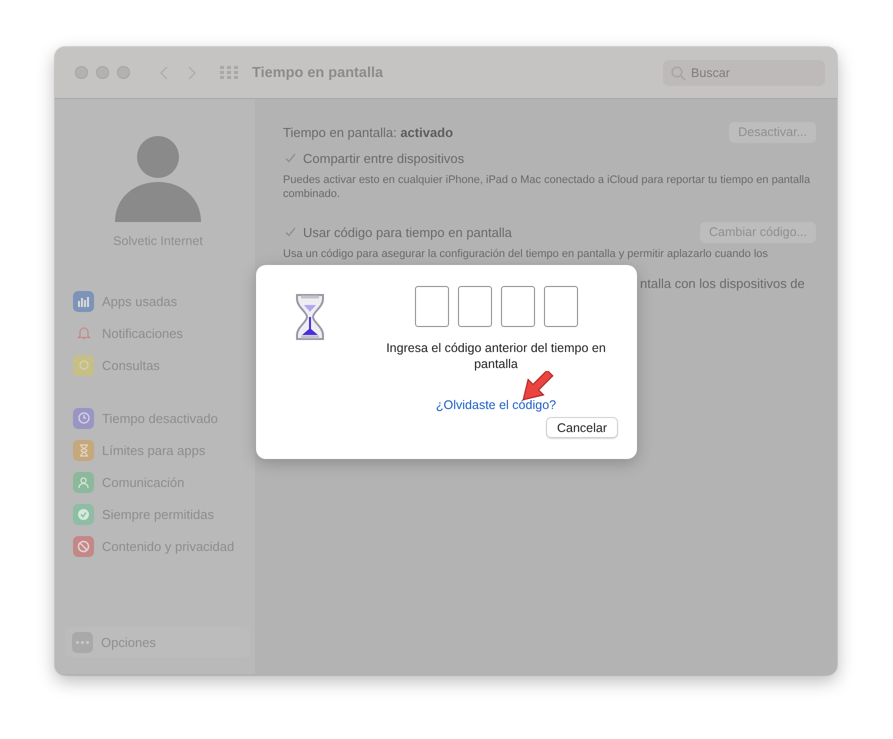 Image resolution: width=893 pixels, height=739 pixels. Describe the element at coordinates (84, 418) in the screenshot. I see `clock-icon` at that location.